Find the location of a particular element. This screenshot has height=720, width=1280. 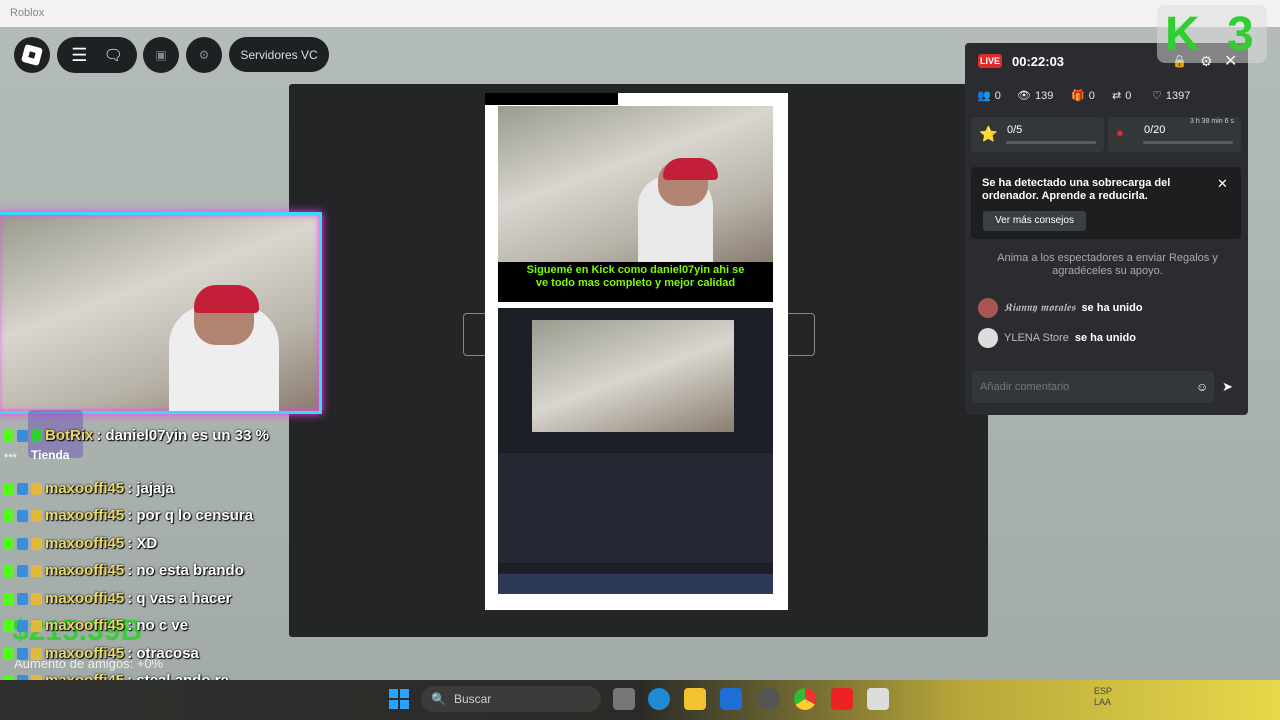

viewers-count: 139 is located at coordinates (1044, 95).